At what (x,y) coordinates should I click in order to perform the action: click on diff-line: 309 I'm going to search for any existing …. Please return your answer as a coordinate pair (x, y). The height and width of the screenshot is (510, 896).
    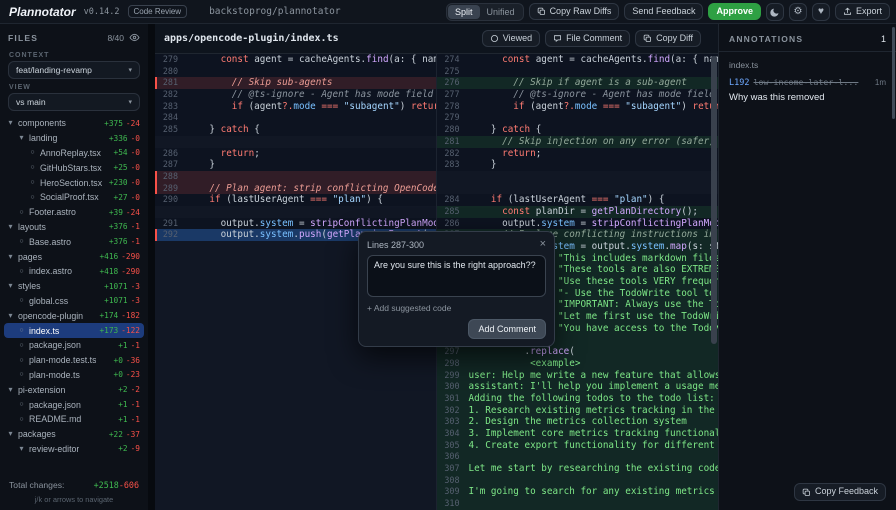
    Looking at the image, I should click on (577, 492).